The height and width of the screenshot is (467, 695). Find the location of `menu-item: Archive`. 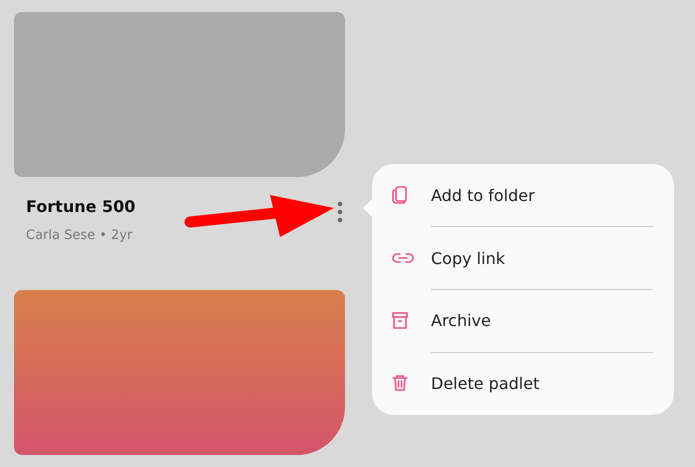

menu-item: Archive is located at coordinates (523, 320).